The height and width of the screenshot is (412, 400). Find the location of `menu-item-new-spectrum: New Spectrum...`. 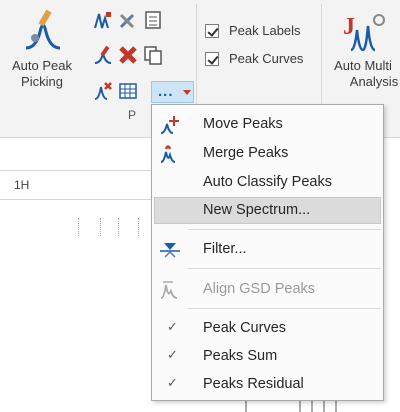

menu-item-new-spectrum: New Spectrum... is located at coordinates (267, 210).